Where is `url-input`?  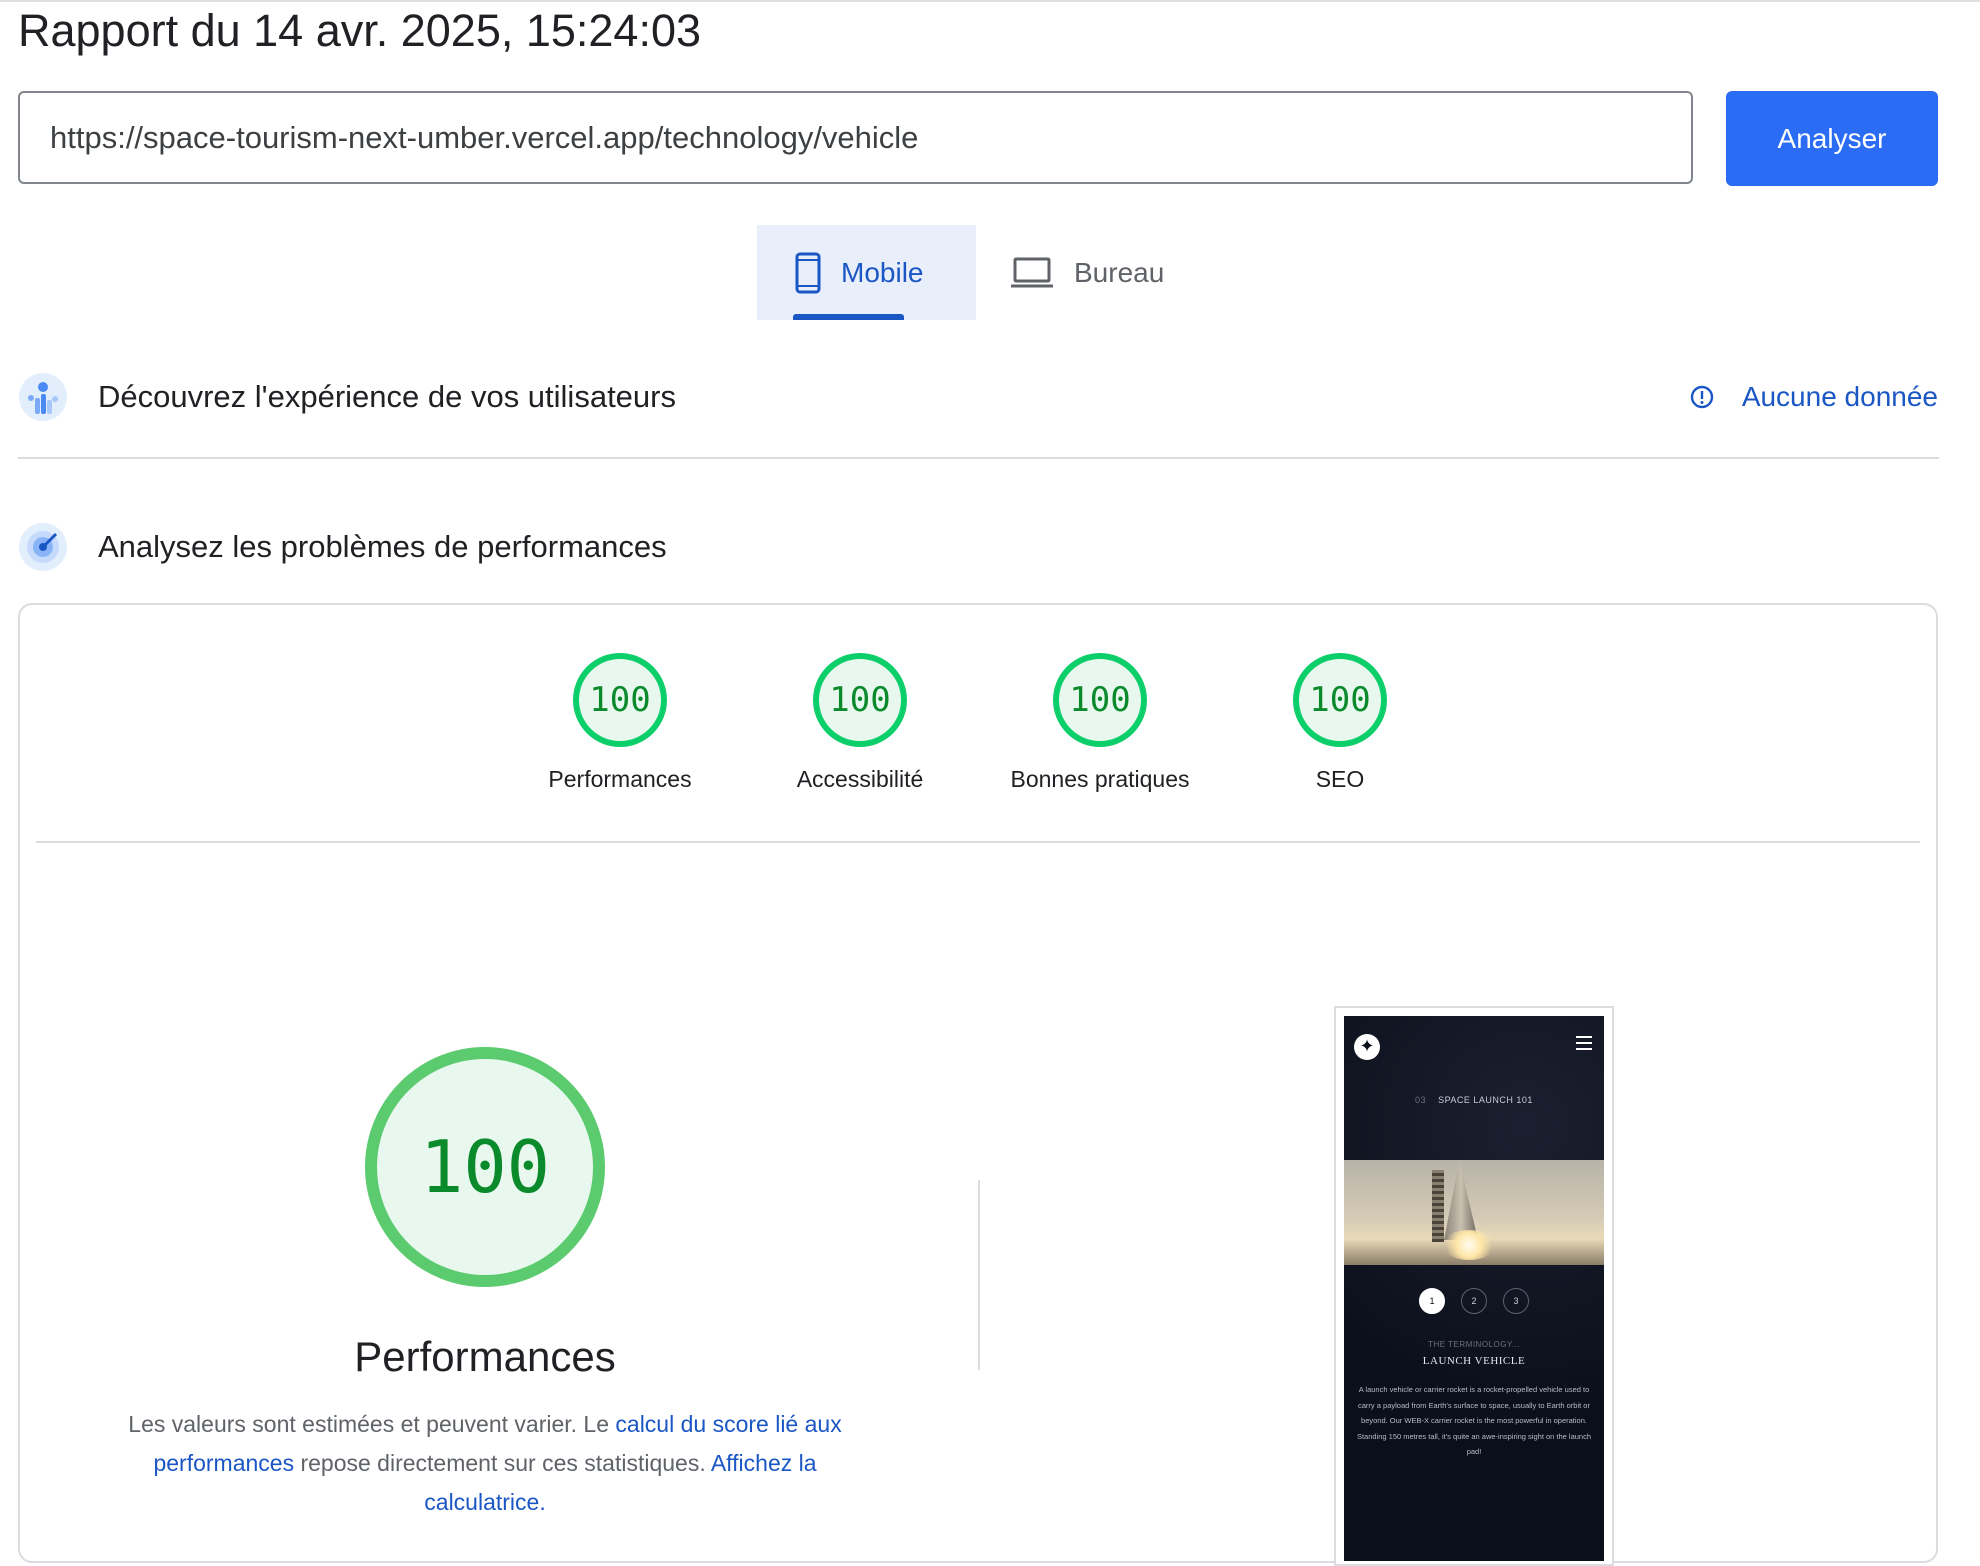 url-input is located at coordinates (855, 137).